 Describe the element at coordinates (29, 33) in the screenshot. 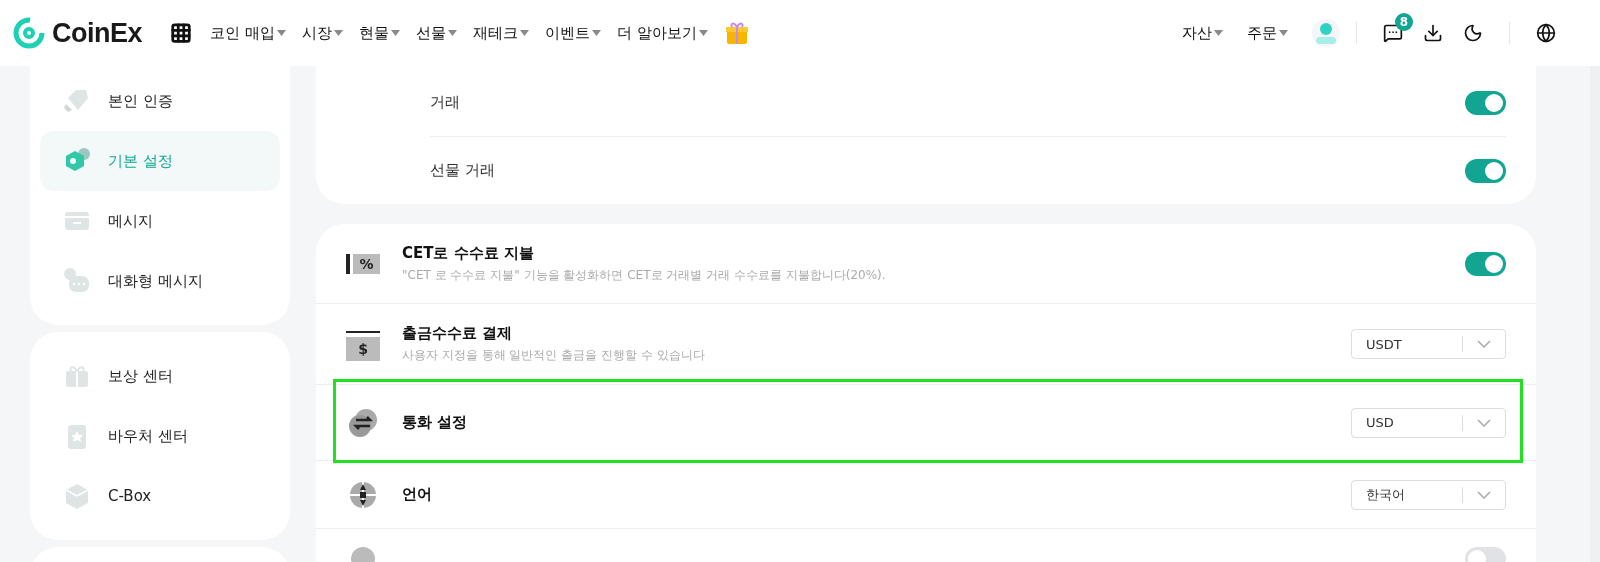

I see `logo-icon` at that location.